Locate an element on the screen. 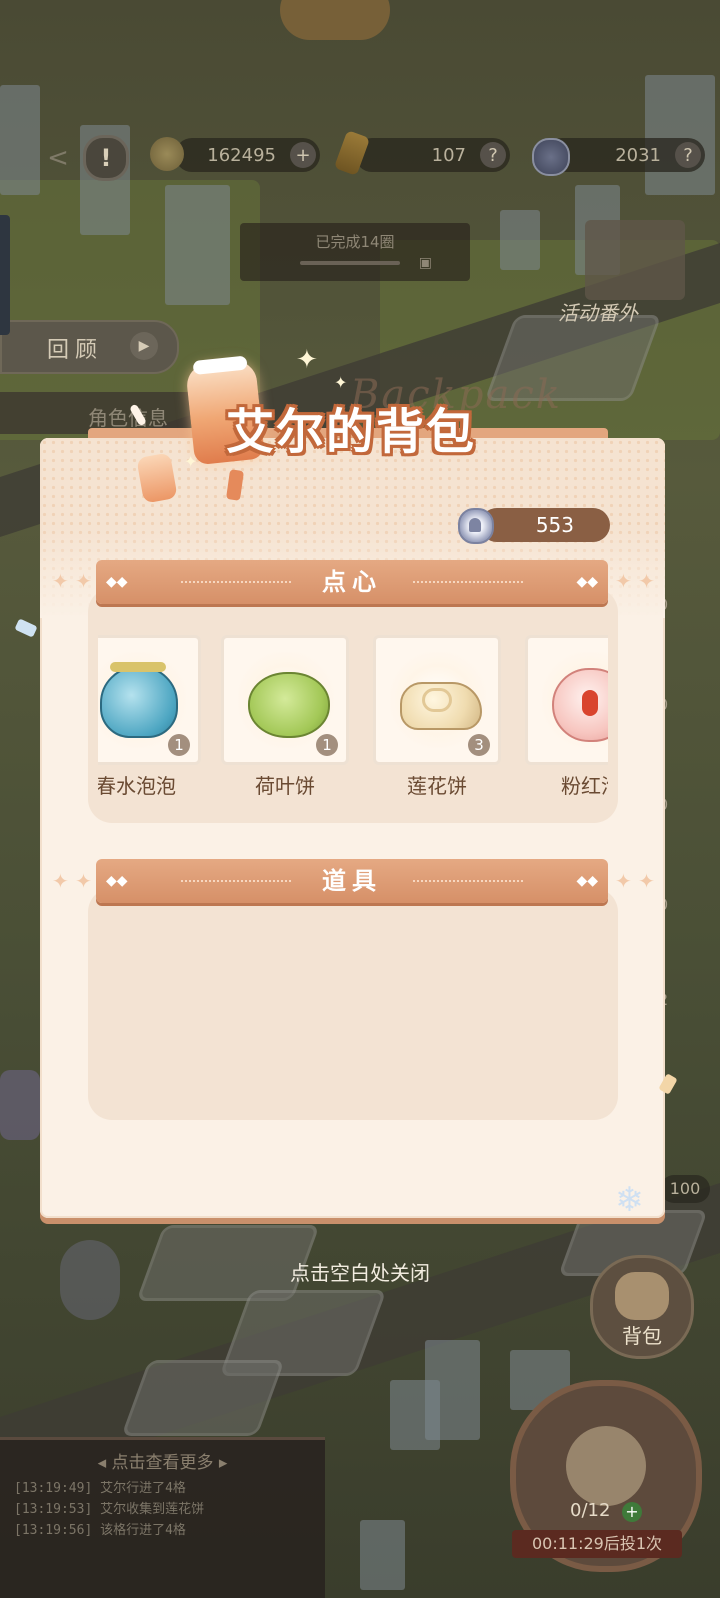 Image resolution: width=720 pixels, height=1598 pixels. back-arrow-icon: < is located at coordinates (58, 158).